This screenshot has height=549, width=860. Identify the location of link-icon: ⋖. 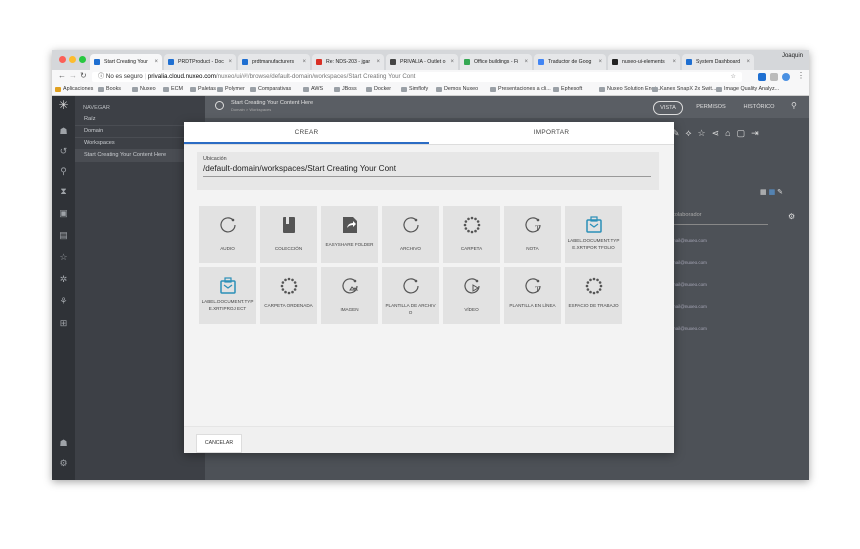
(719, 133).